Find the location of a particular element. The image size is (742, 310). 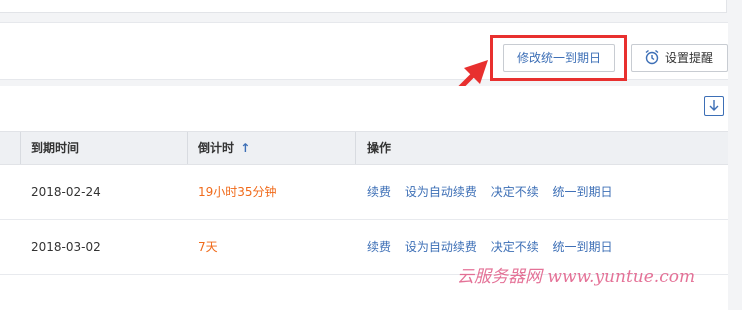

header-countdown-label: 倒计时 is located at coordinates (216, 148).